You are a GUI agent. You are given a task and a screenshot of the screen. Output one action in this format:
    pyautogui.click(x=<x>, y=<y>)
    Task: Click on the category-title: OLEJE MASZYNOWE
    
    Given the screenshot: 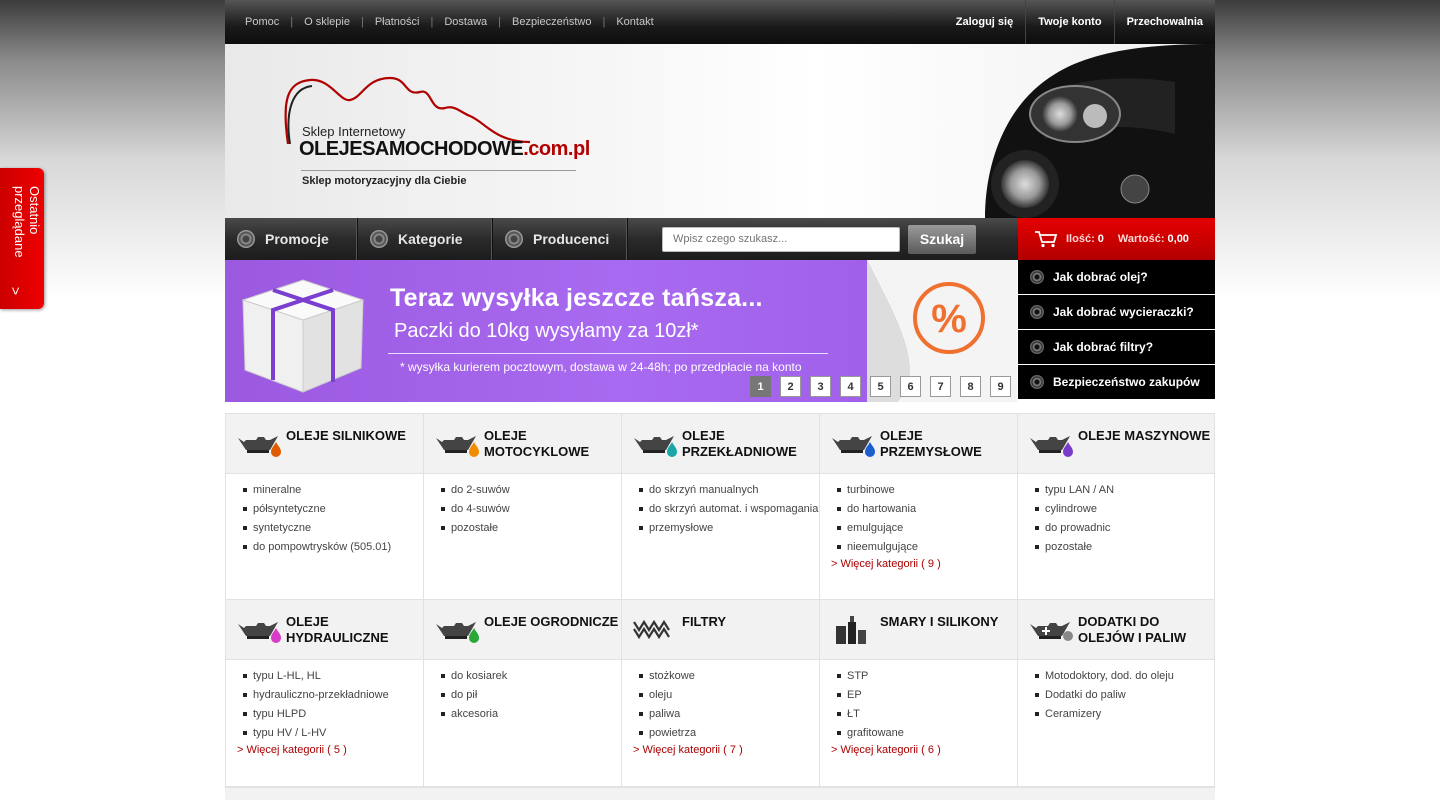 What is the action you would take?
    pyautogui.click(x=1144, y=435)
    